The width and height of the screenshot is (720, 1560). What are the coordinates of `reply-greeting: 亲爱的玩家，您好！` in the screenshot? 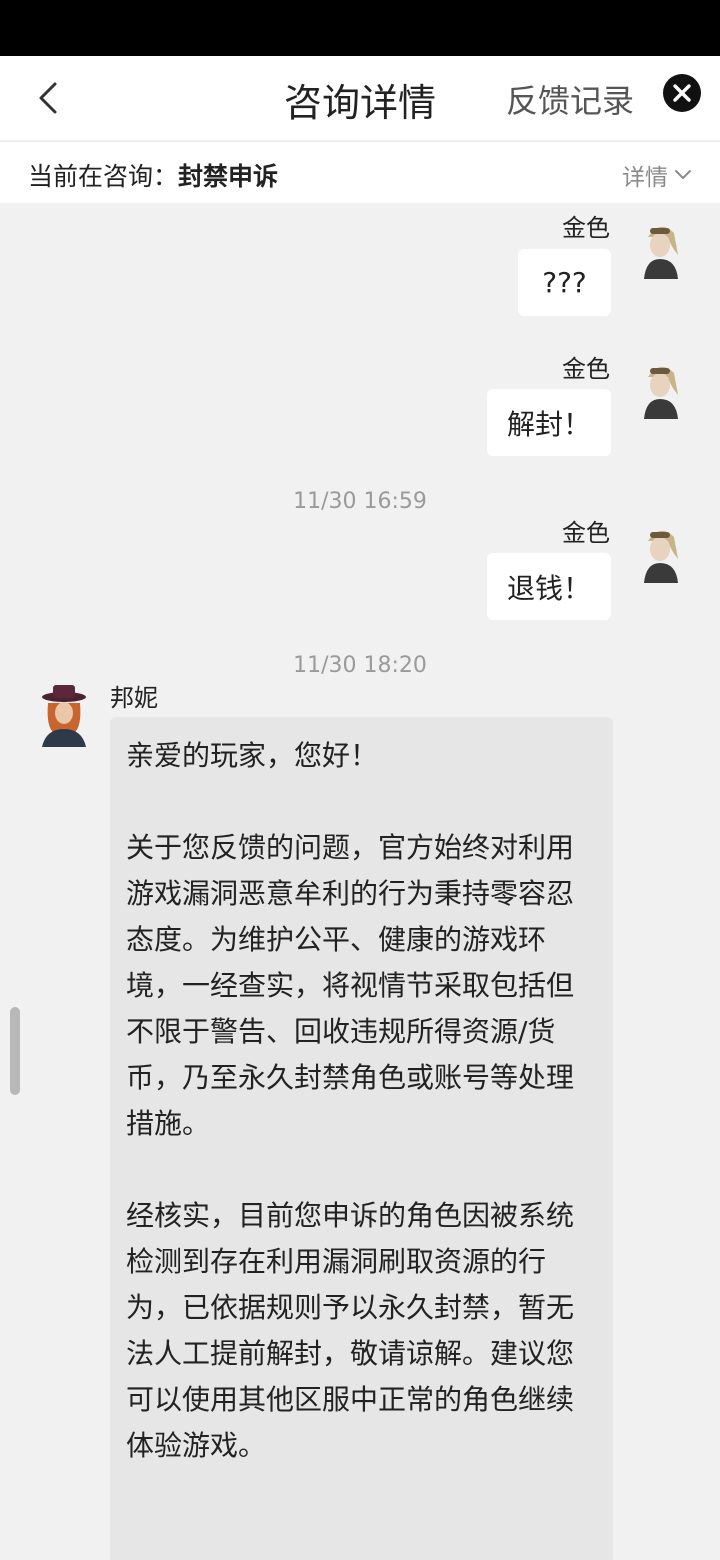 It's located at (252, 755).